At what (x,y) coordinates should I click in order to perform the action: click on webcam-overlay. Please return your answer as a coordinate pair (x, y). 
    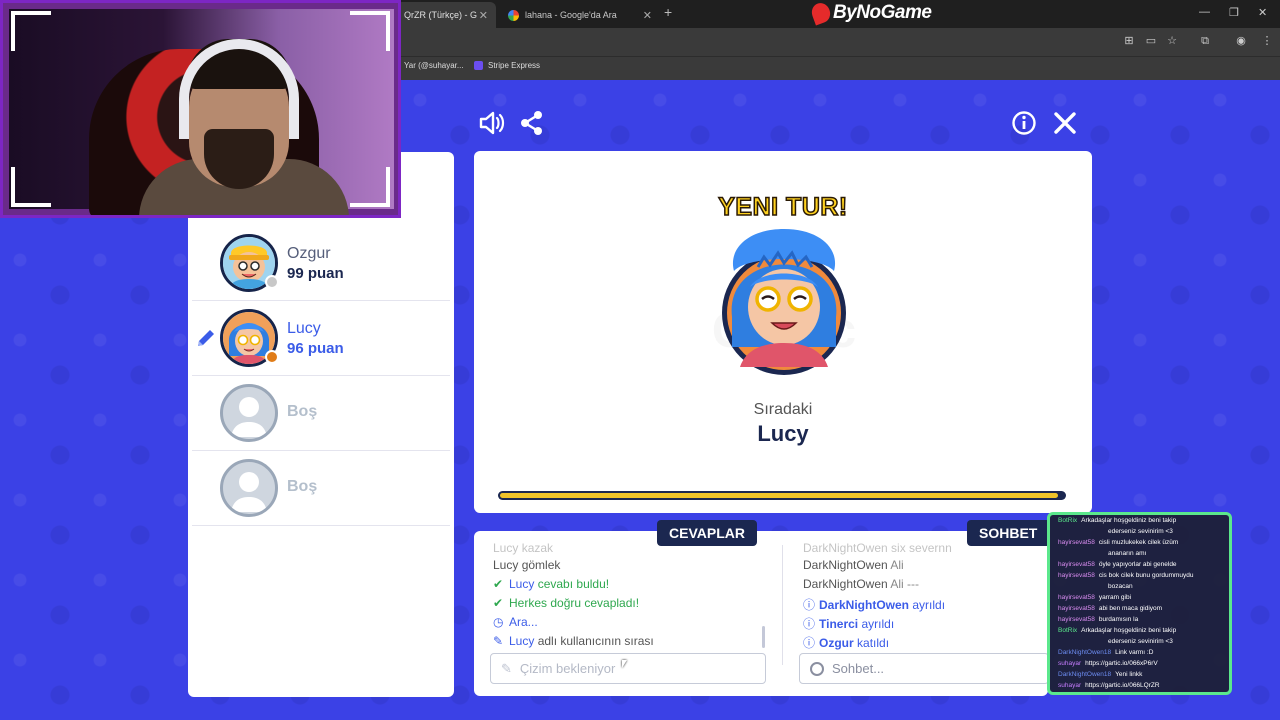
    Looking at the image, I should click on (200, 109).